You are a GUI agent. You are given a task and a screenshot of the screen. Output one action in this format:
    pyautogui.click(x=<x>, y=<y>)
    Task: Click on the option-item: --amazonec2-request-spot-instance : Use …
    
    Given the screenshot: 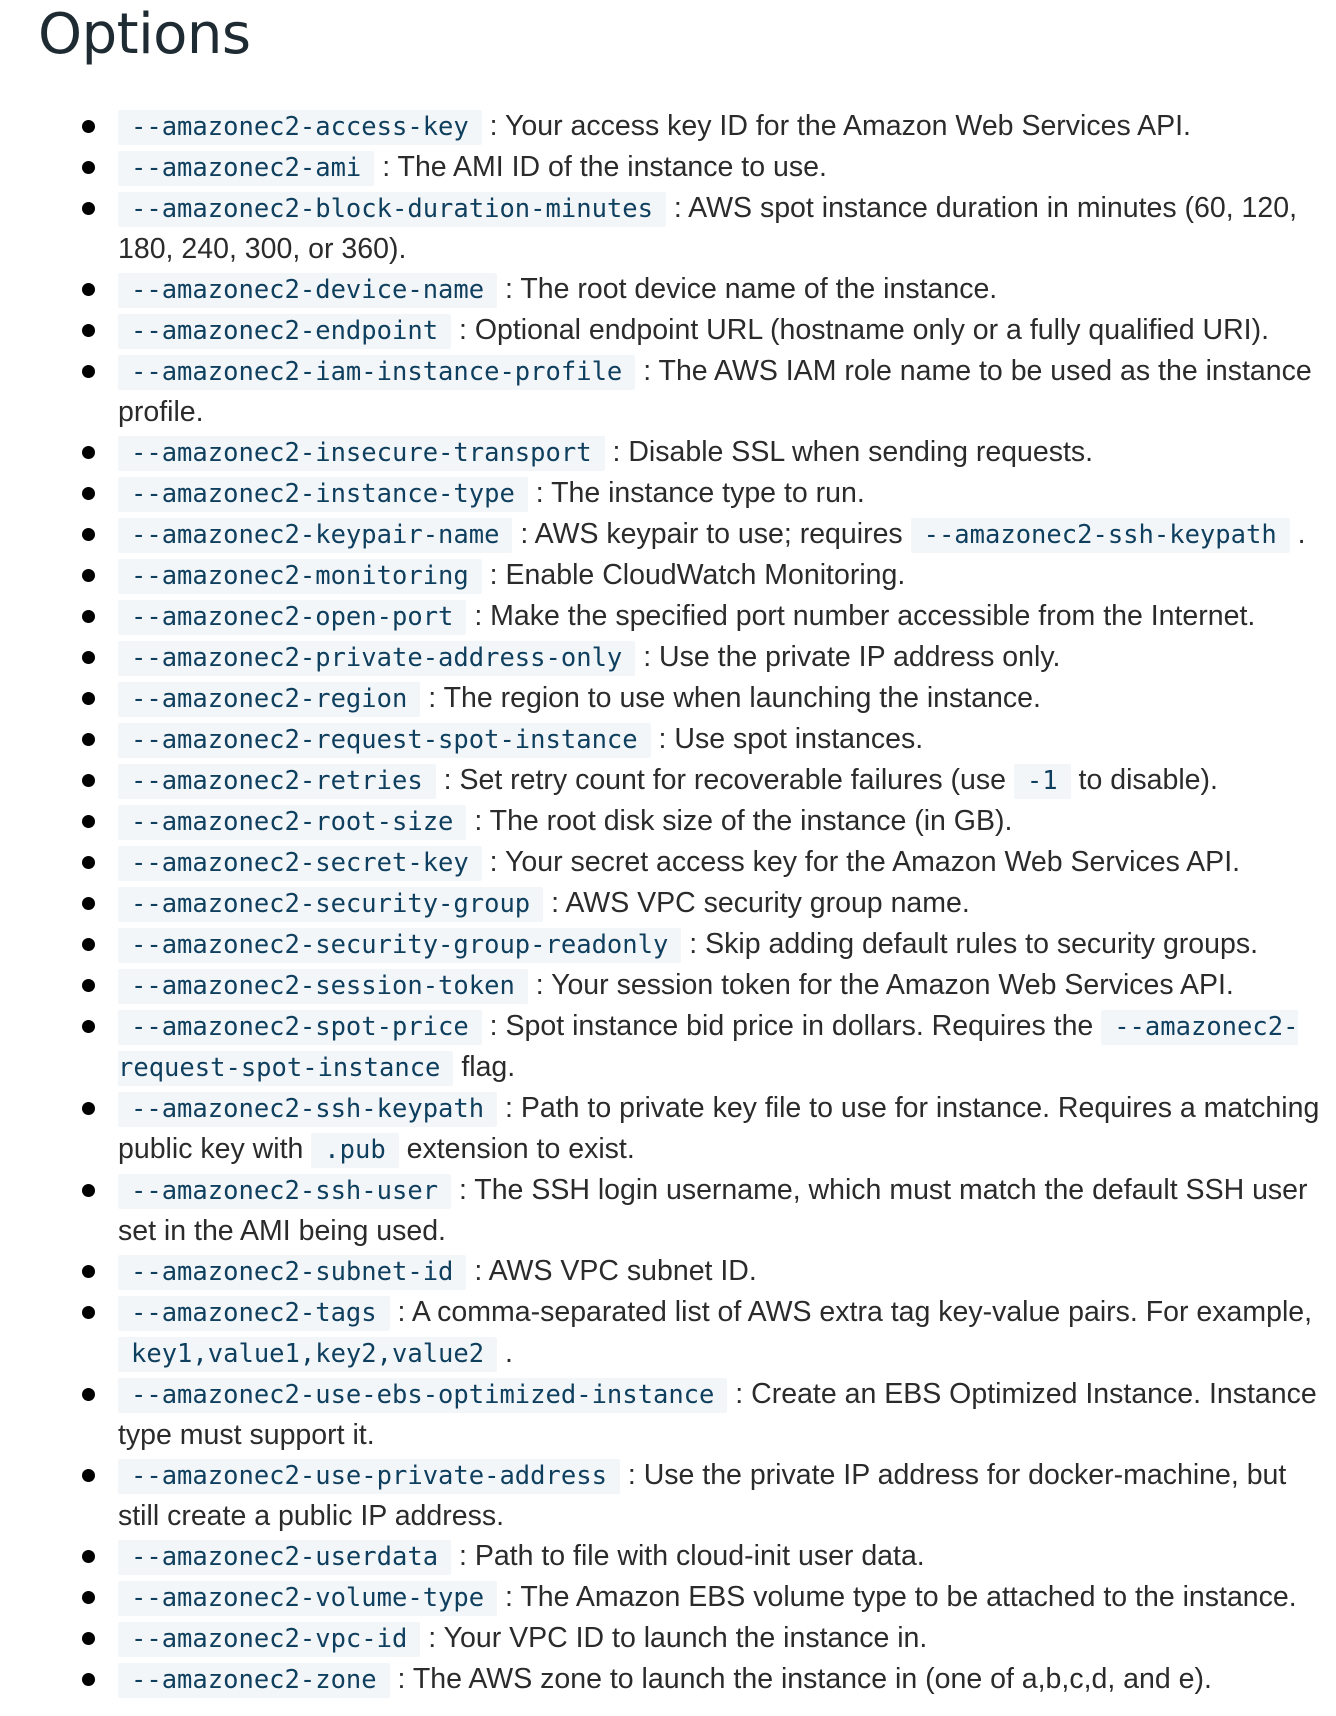 What is the action you would take?
    pyautogui.click(x=668, y=739)
    